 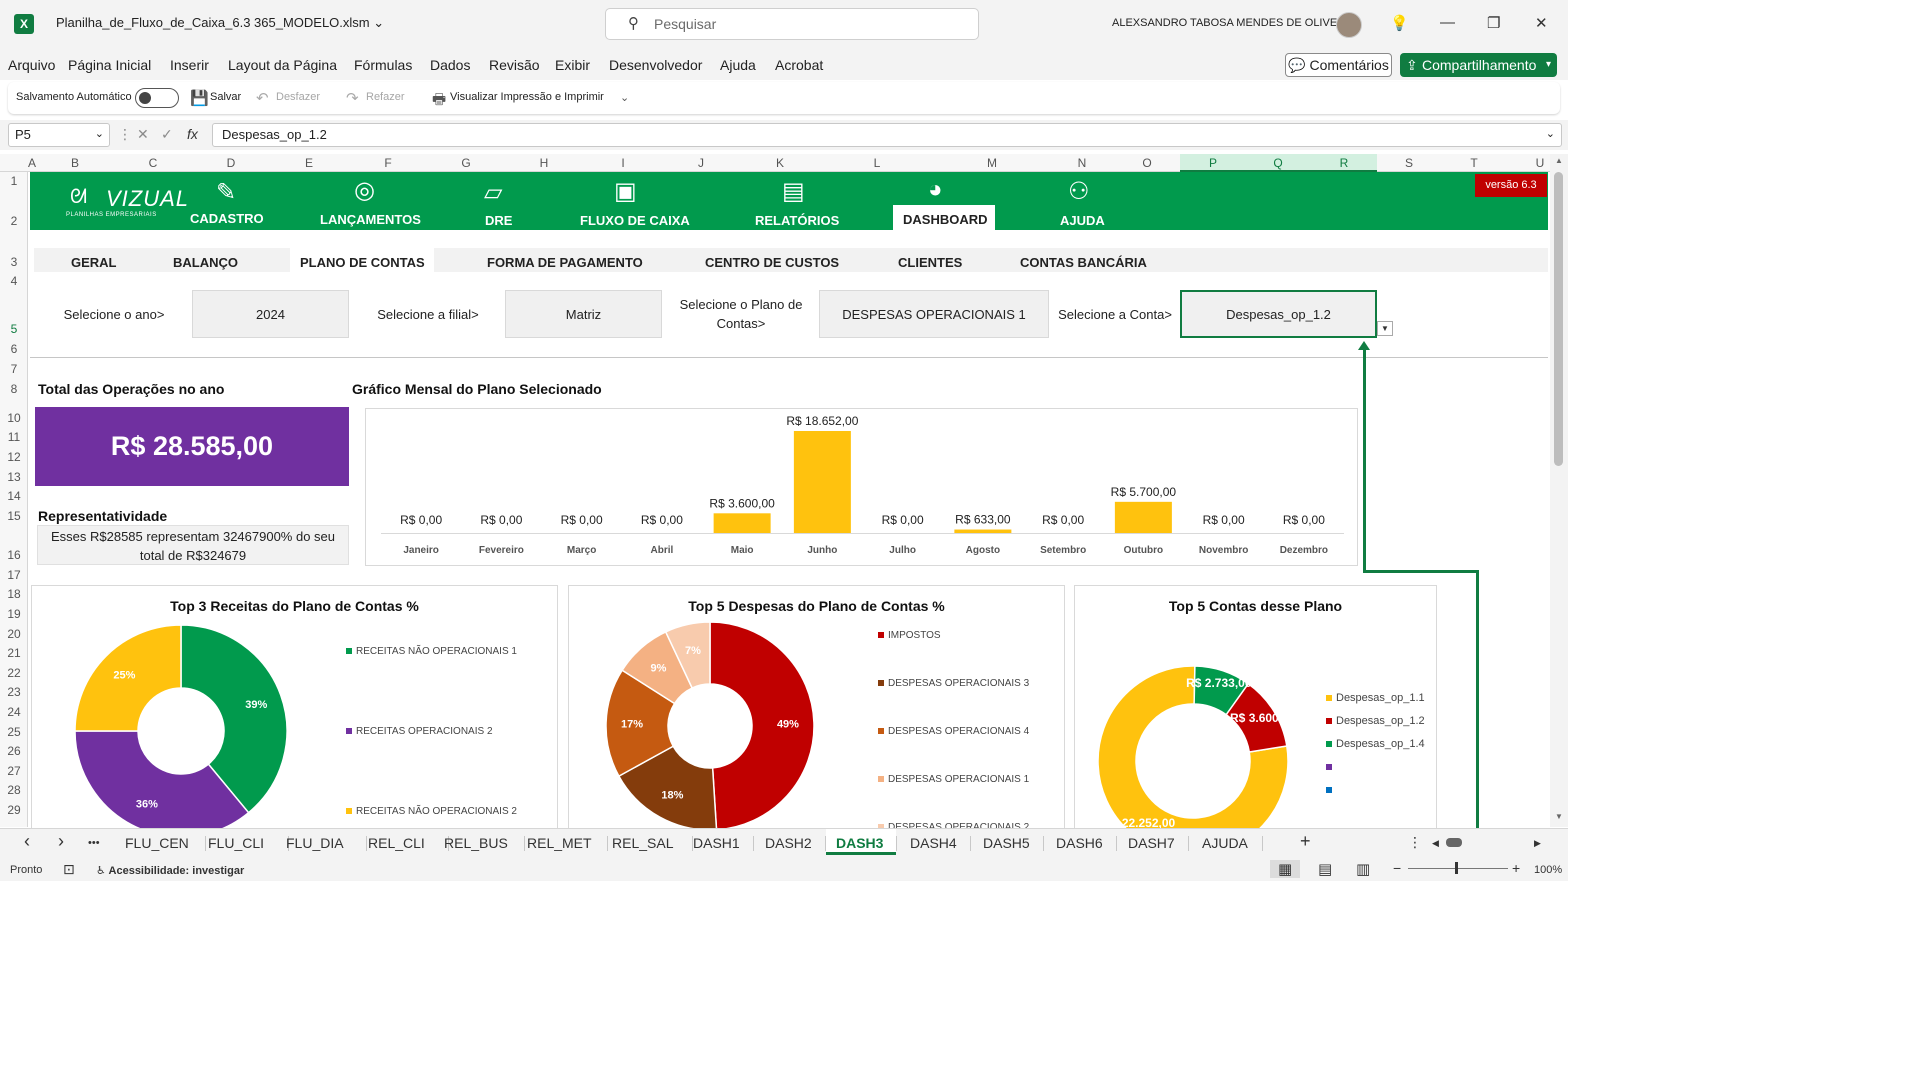 What do you see at coordinates (859, 843) in the screenshot?
I see `sheet-tab-dash3: DASH3` at bounding box center [859, 843].